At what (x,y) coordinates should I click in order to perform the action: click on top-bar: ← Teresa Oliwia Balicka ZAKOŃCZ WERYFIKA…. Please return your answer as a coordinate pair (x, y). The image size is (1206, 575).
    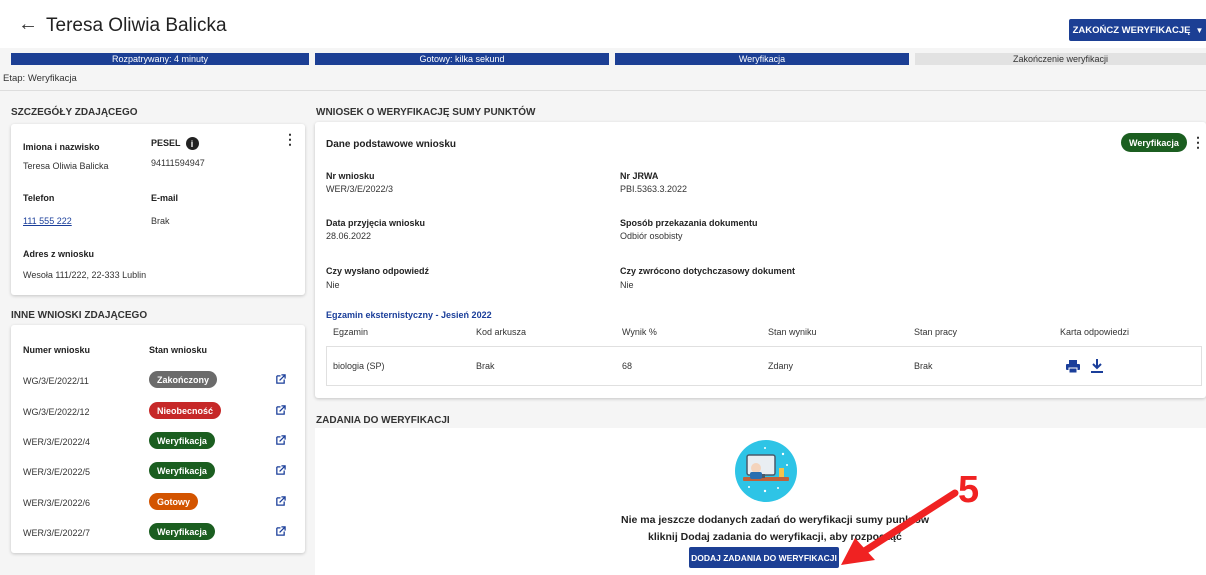
    Looking at the image, I should click on (603, 24).